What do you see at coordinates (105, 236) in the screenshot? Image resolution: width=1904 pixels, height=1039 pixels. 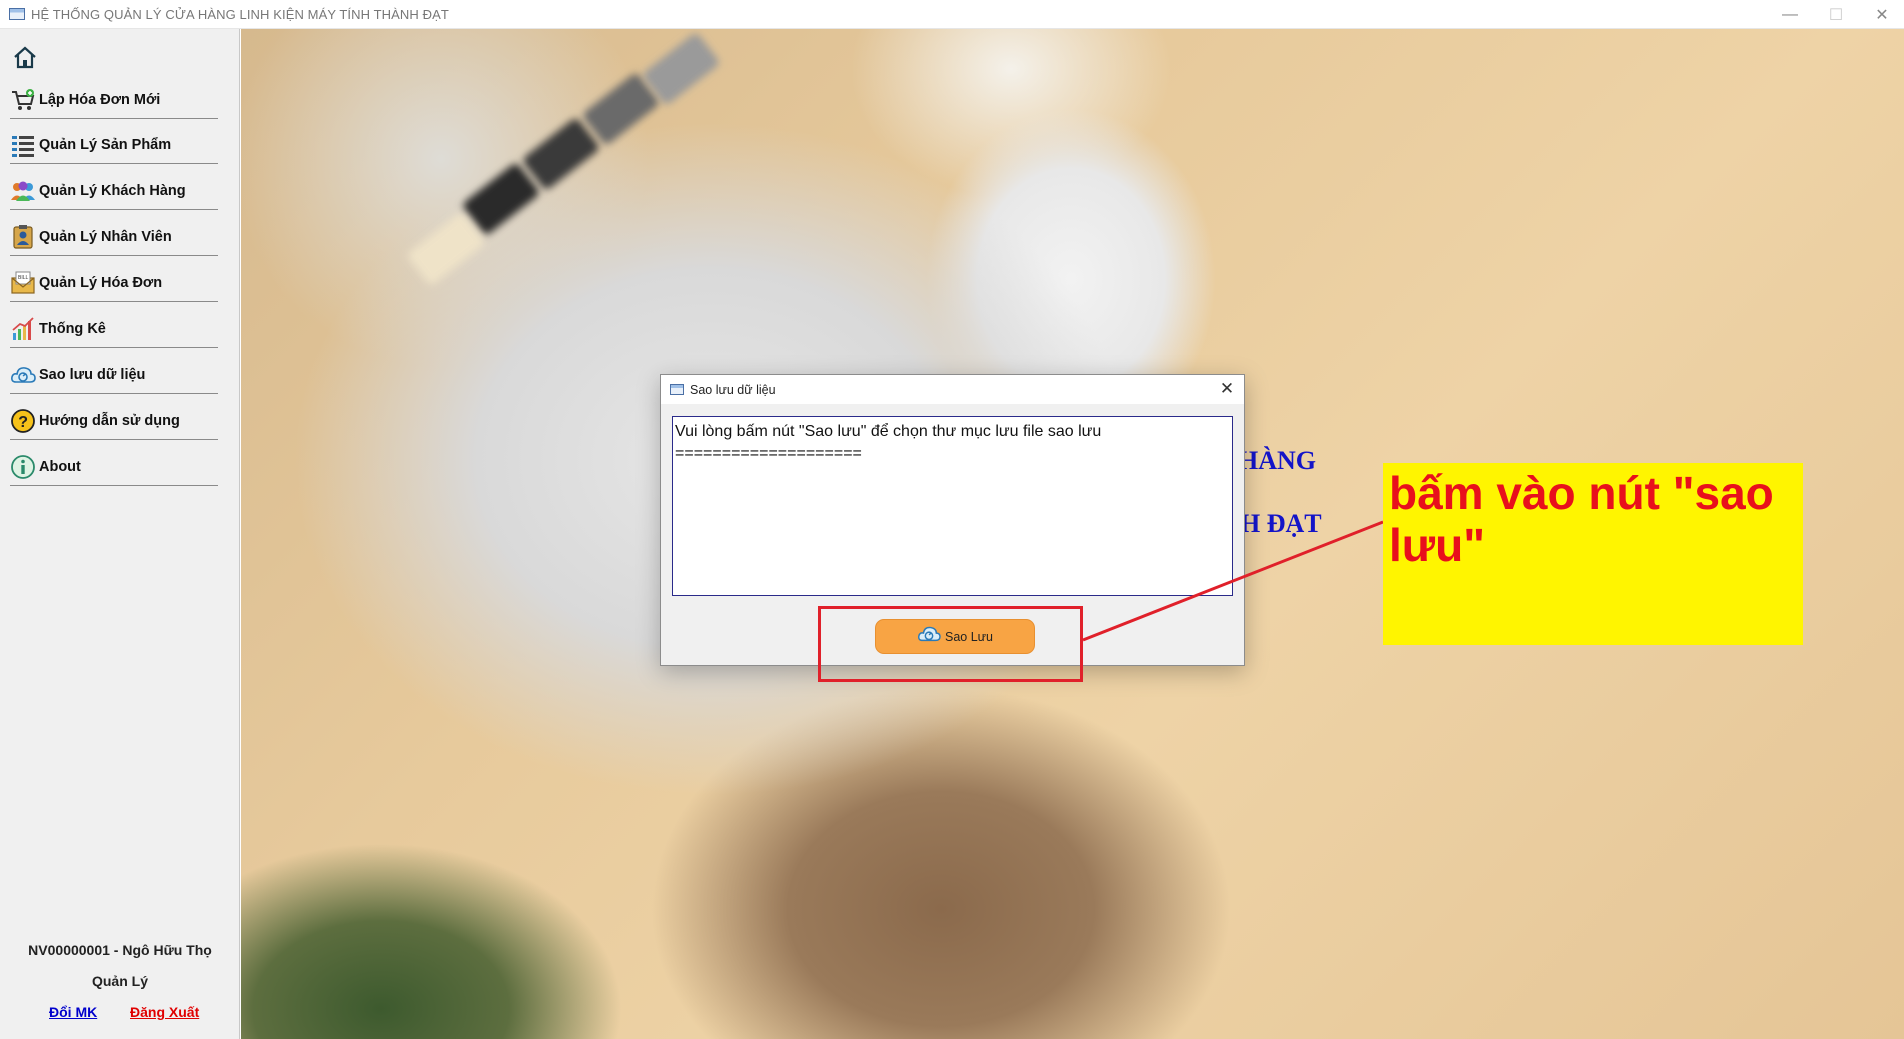 I see `sidebar-item-label: Quản Lý Nhân Viên` at bounding box center [105, 236].